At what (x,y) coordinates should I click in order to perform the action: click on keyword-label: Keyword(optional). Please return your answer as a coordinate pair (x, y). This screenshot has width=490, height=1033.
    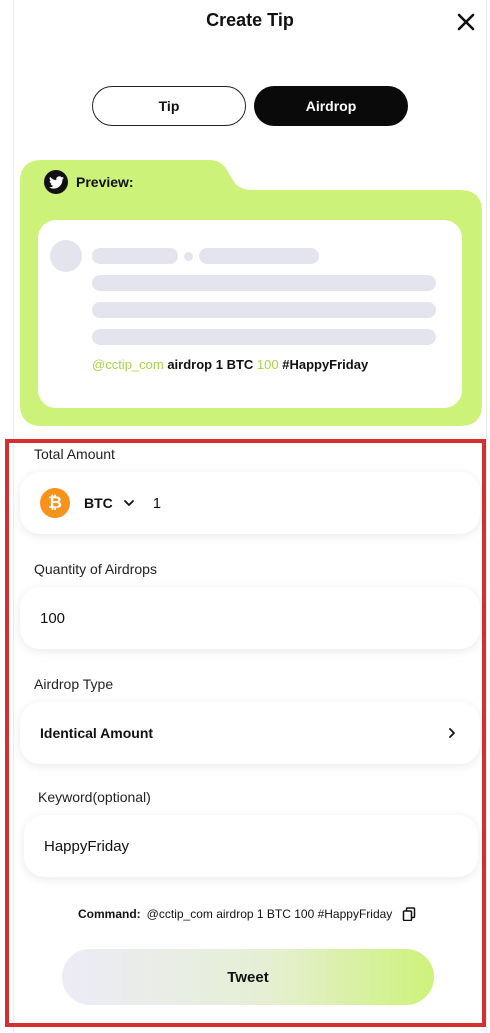
    Looking at the image, I should click on (94, 797).